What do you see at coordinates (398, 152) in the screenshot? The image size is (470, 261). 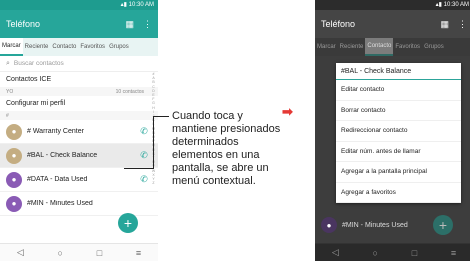 I see `menu-item-edit-number: Editar núm. antes de llamar` at bounding box center [398, 152].